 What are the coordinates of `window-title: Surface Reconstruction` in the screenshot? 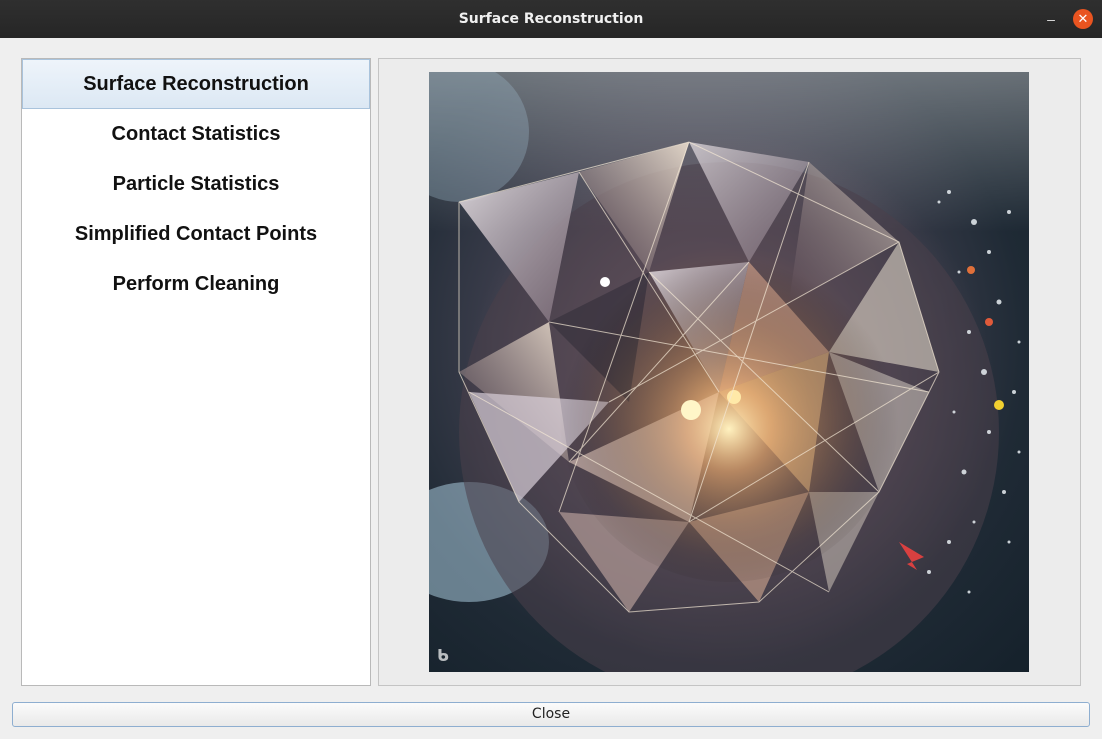 It's located at (551, 19).